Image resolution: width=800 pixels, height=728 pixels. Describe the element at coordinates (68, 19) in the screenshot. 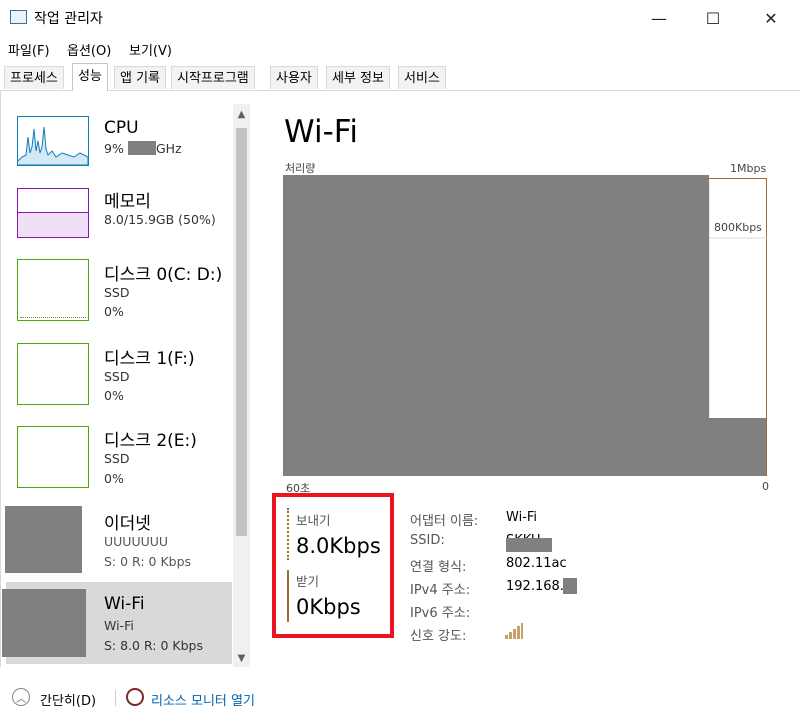

I see `window-title: 작업 관리자` at that location.